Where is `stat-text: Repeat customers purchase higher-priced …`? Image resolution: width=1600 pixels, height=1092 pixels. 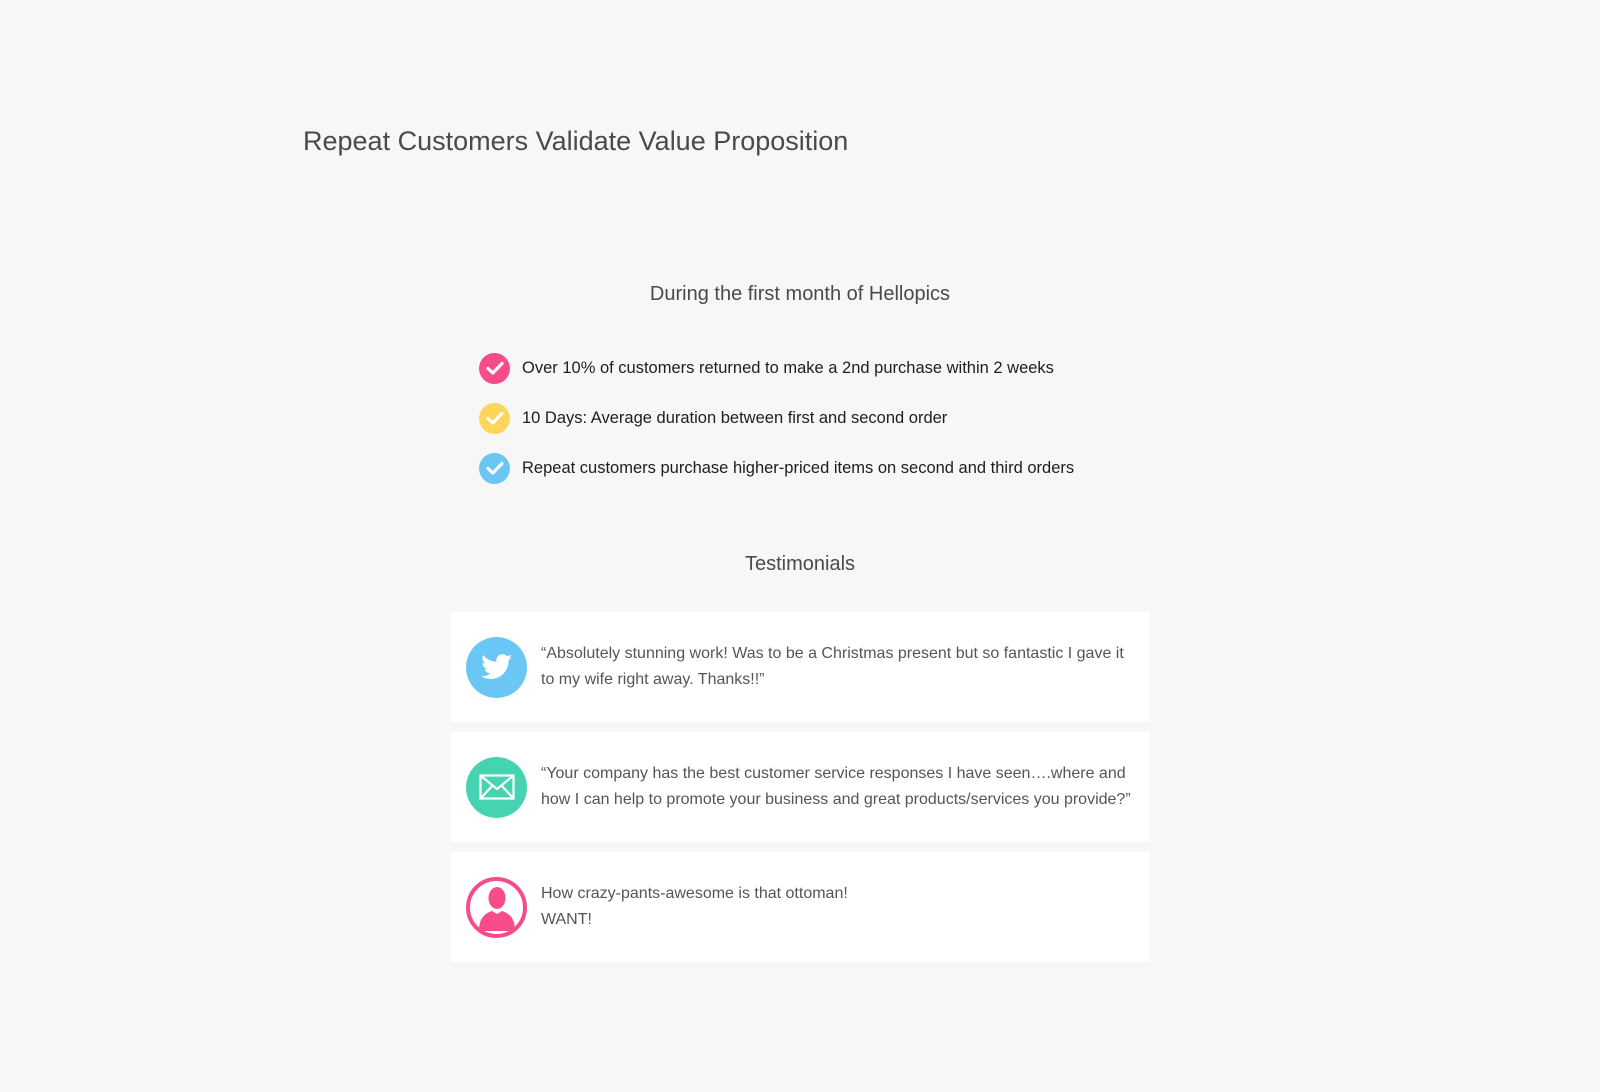
stat-text: Repeat customers purchase higher-priced … is located at coordinates (798, 467).